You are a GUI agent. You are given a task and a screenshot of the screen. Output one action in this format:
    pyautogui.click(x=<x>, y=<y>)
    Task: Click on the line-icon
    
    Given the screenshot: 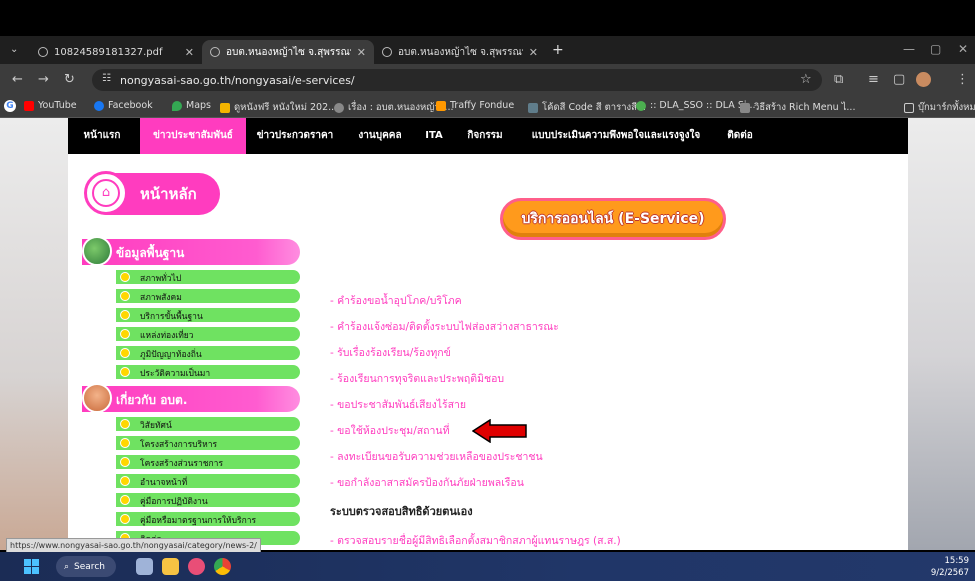 What is the action you would take?
    pyautogui.click(x=745, y=107)
    